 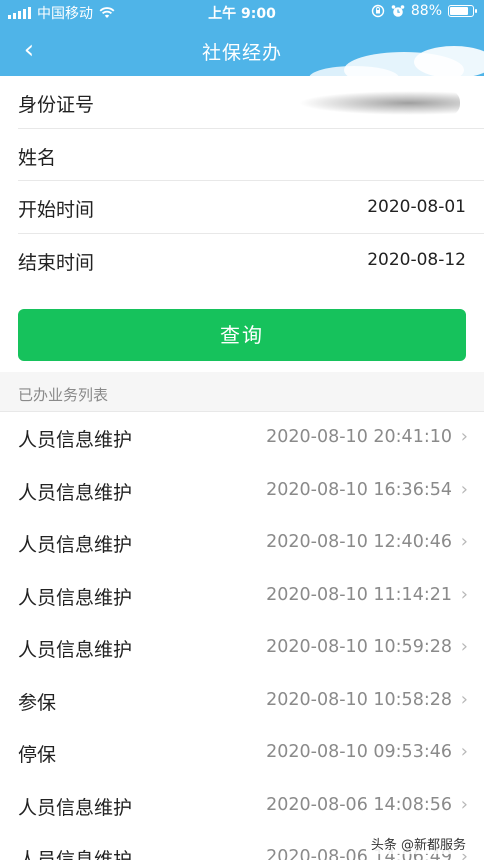 I want to click on end-date-row: 结束时间 2020-08-12, so click(x=251, y=260).